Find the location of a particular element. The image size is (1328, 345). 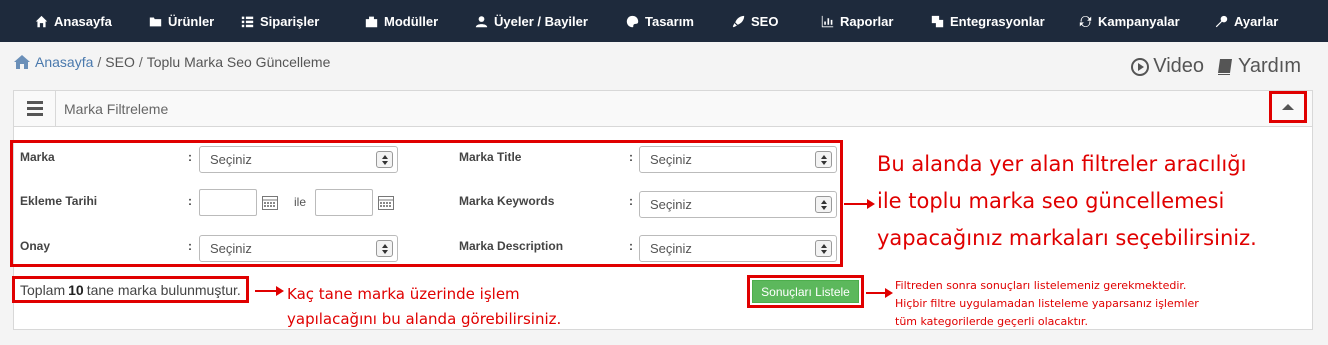

nav-item-seo: SEO is located at coordinates (754, 21).